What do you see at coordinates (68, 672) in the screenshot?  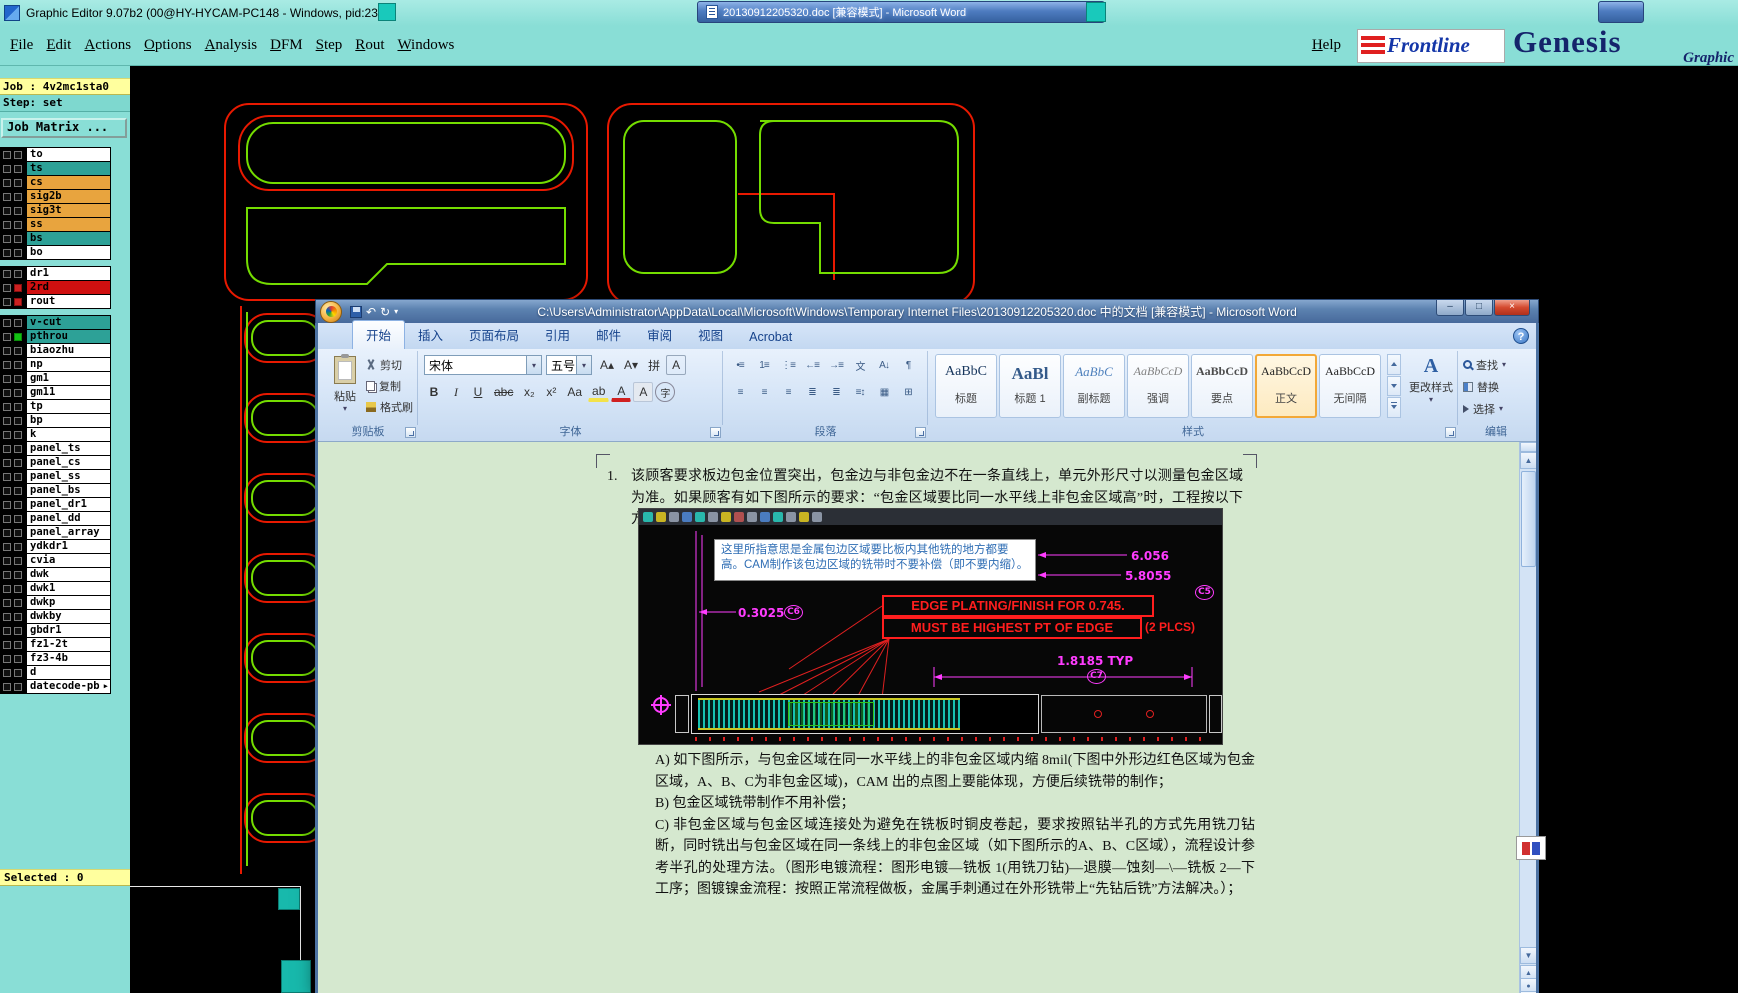 I see `layer-name: d` at bounding box center [68, 672].